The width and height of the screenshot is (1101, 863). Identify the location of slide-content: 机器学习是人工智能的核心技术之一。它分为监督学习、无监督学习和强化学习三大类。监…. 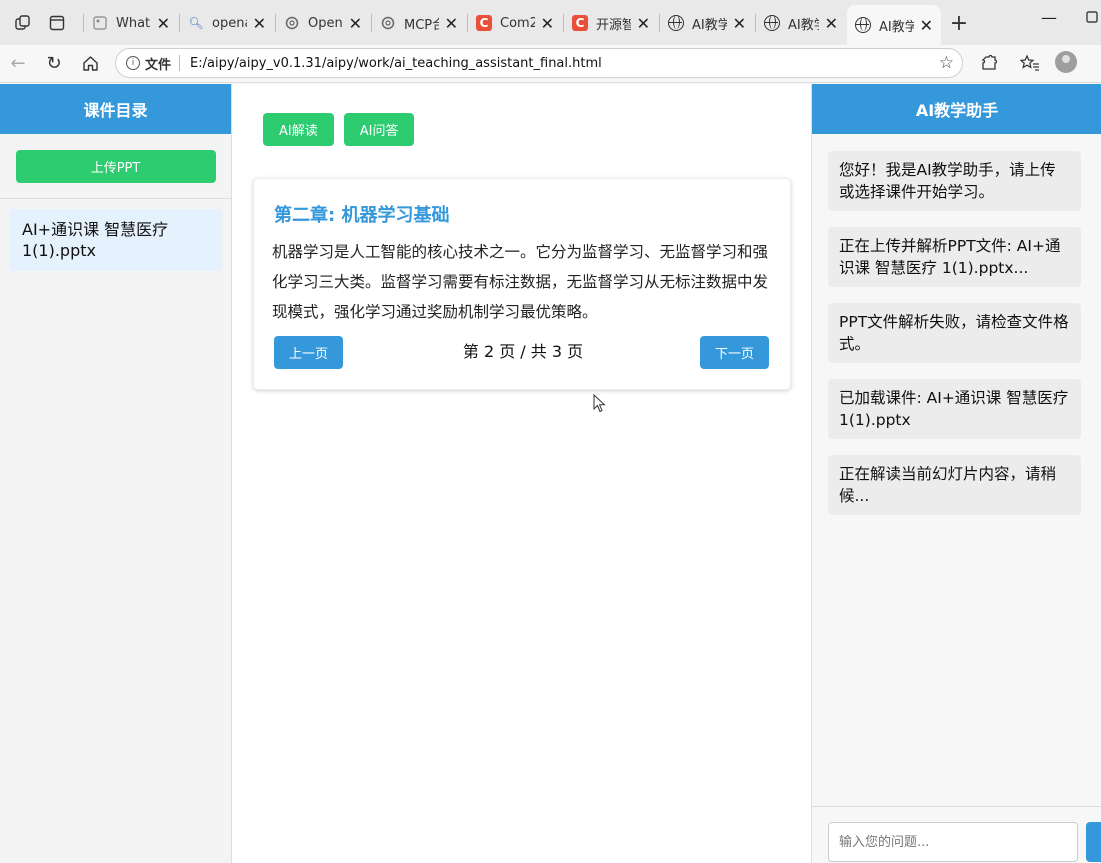
(520, 282).